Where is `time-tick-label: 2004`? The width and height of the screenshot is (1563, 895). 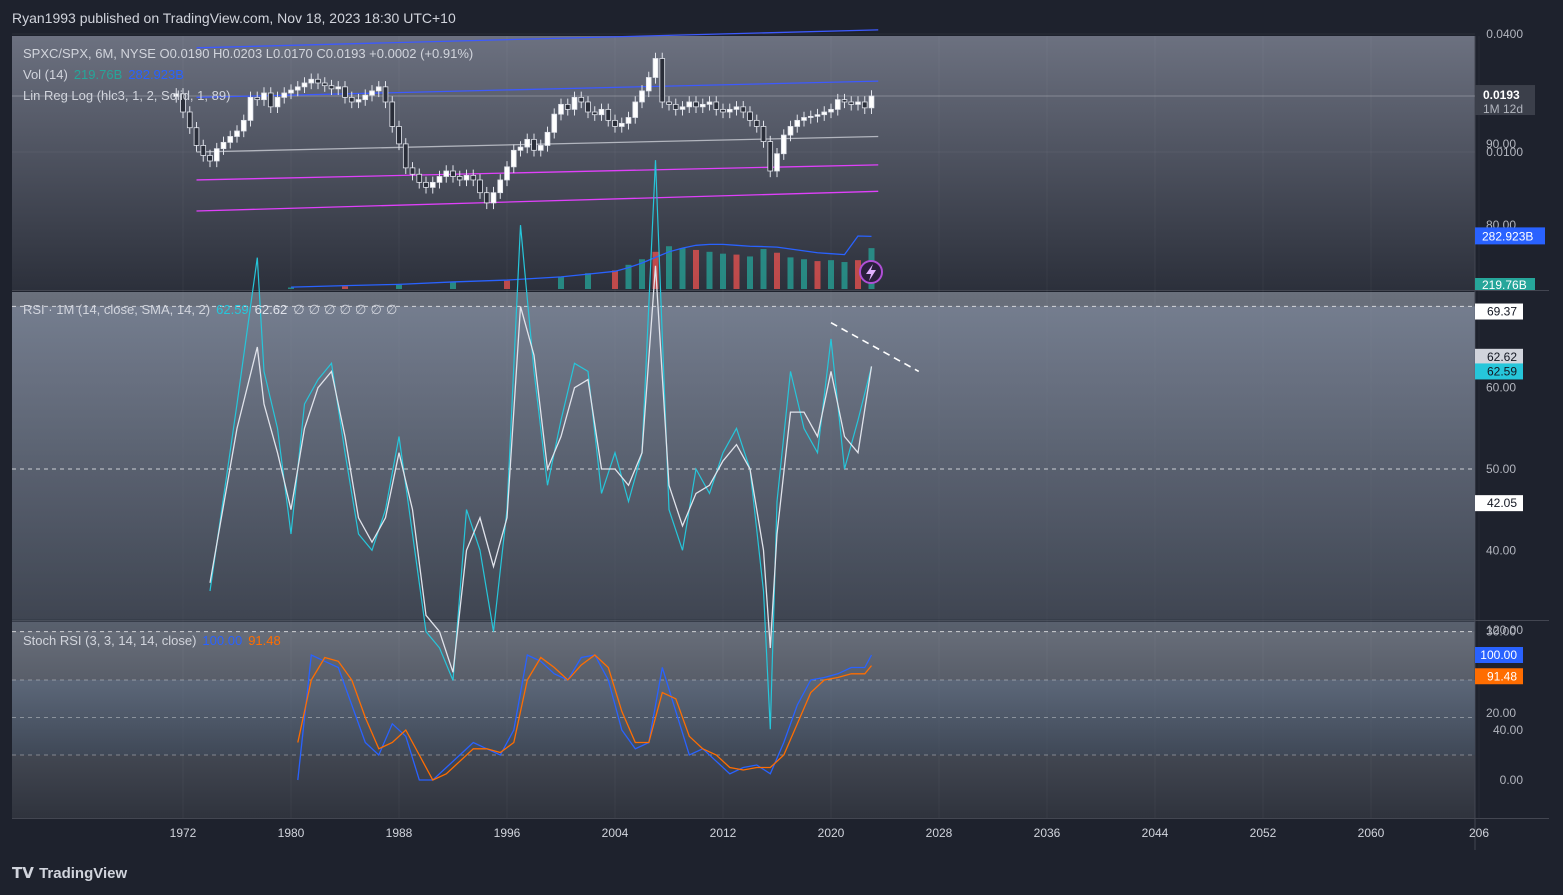 time-tick-label: 2004 is located at coordinates (615, 833).